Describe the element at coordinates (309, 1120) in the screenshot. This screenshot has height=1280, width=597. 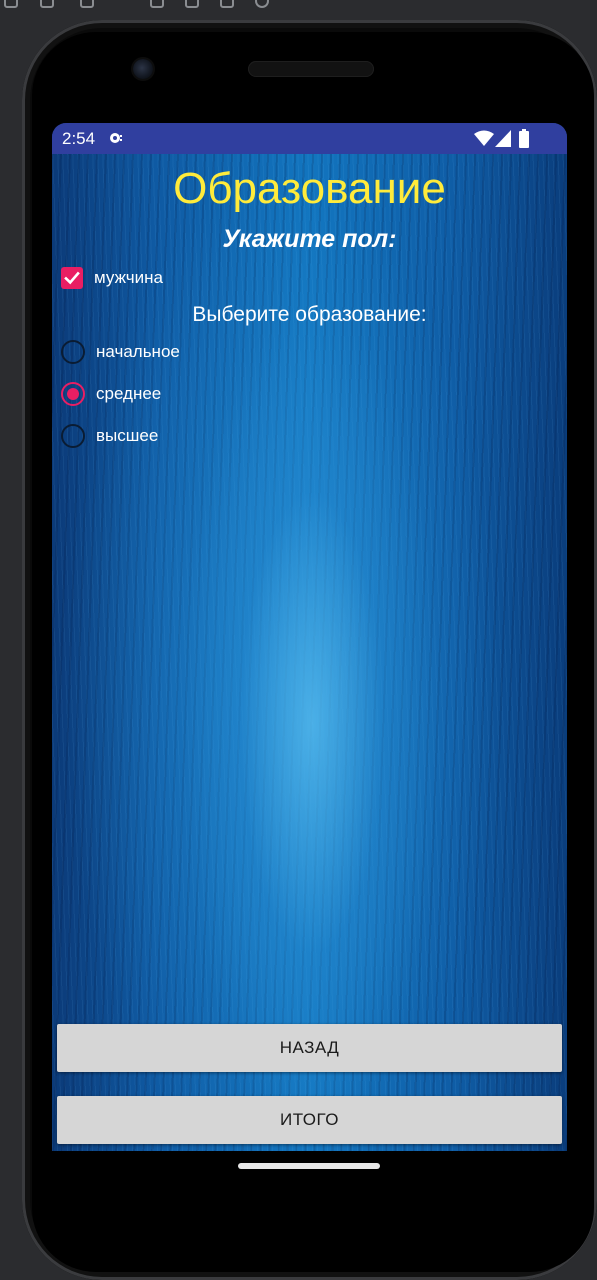
I see `total-button: ИТОГО` at that location.